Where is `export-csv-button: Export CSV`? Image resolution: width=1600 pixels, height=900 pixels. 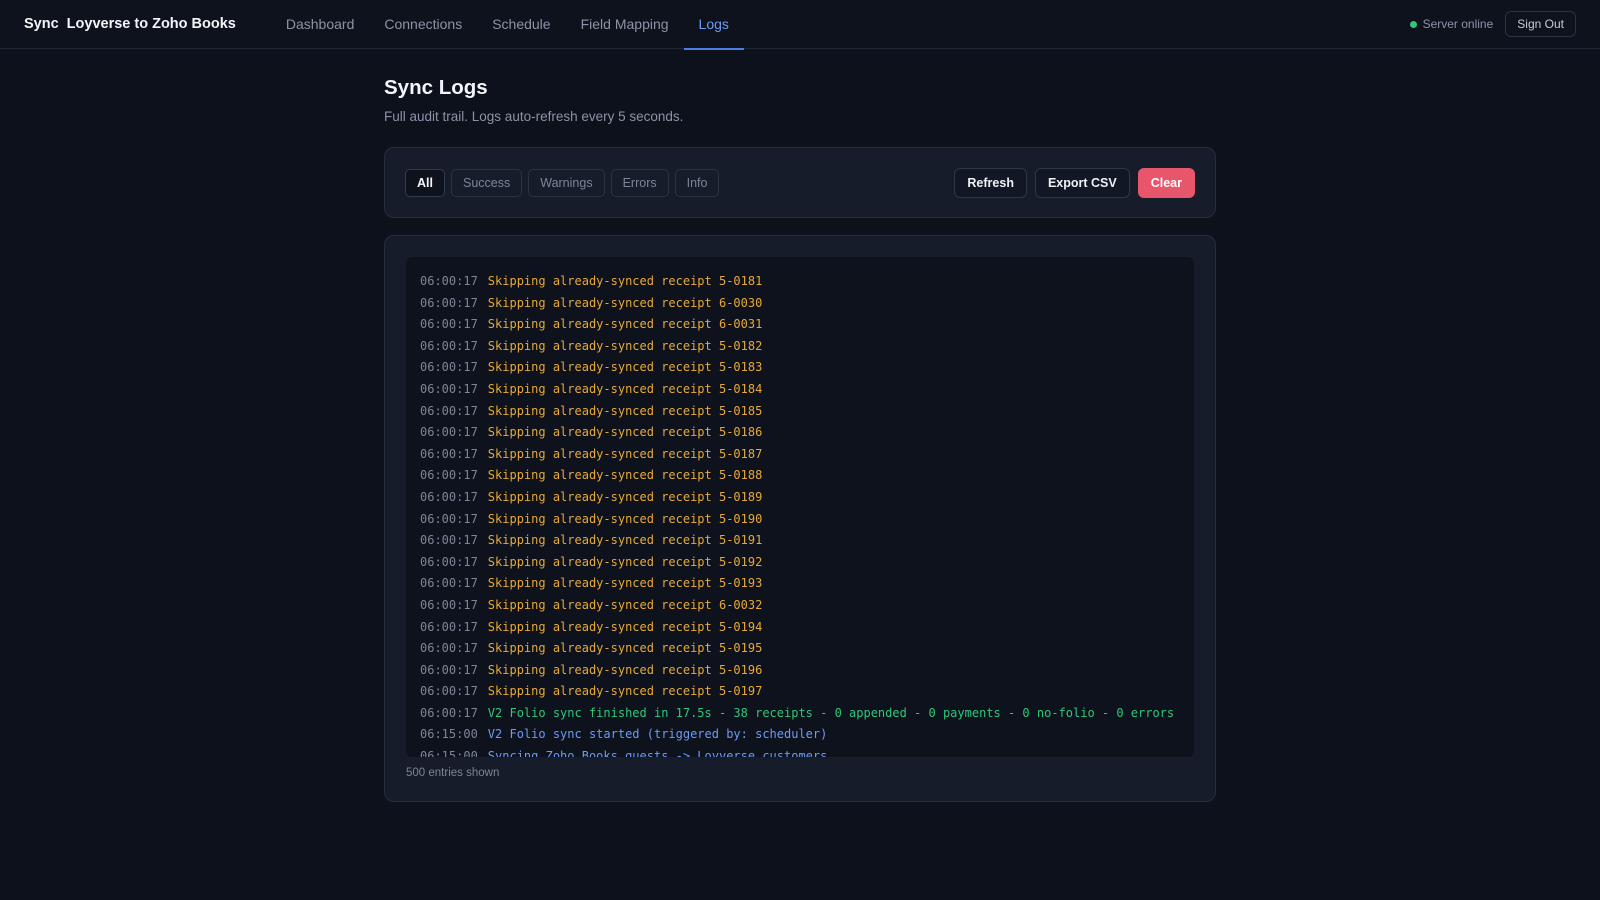 export-csv-button: Export CSV is located at coordinates (1082, 182).